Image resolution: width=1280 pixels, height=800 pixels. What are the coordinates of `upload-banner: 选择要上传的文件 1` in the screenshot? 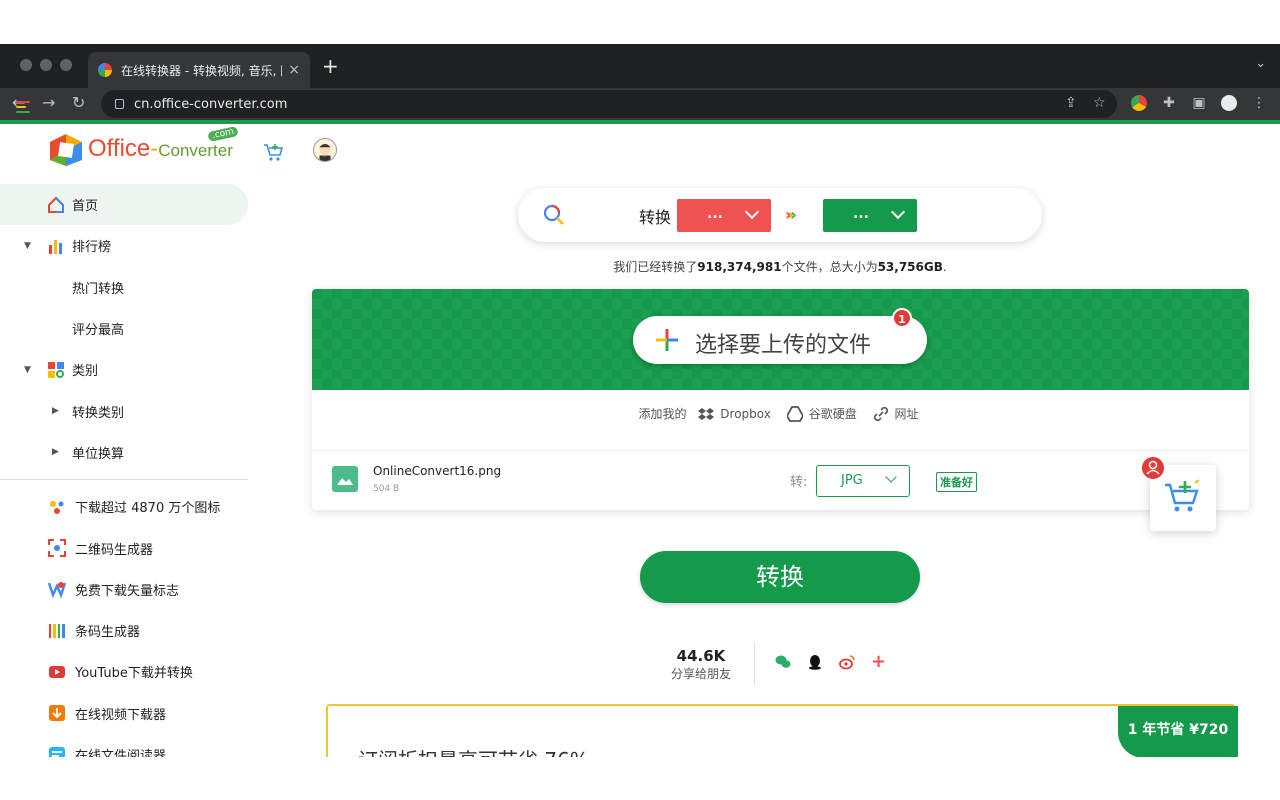 It's located at (780, 339).